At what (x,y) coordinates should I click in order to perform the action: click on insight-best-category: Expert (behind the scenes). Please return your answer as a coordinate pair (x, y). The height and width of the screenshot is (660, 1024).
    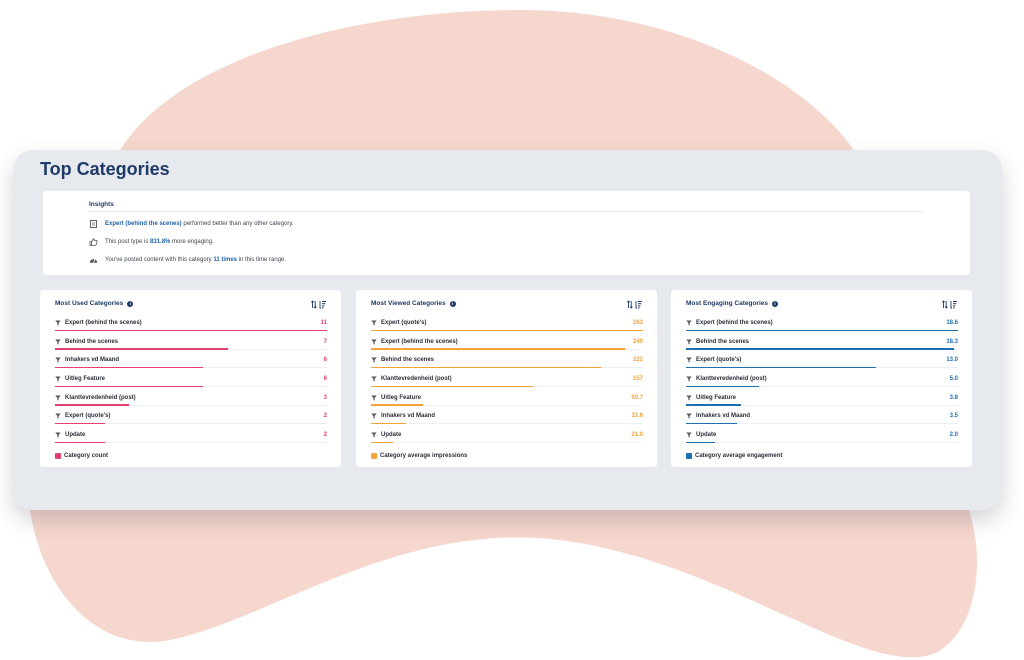
    Looking at the image, I should click on (143, 224).